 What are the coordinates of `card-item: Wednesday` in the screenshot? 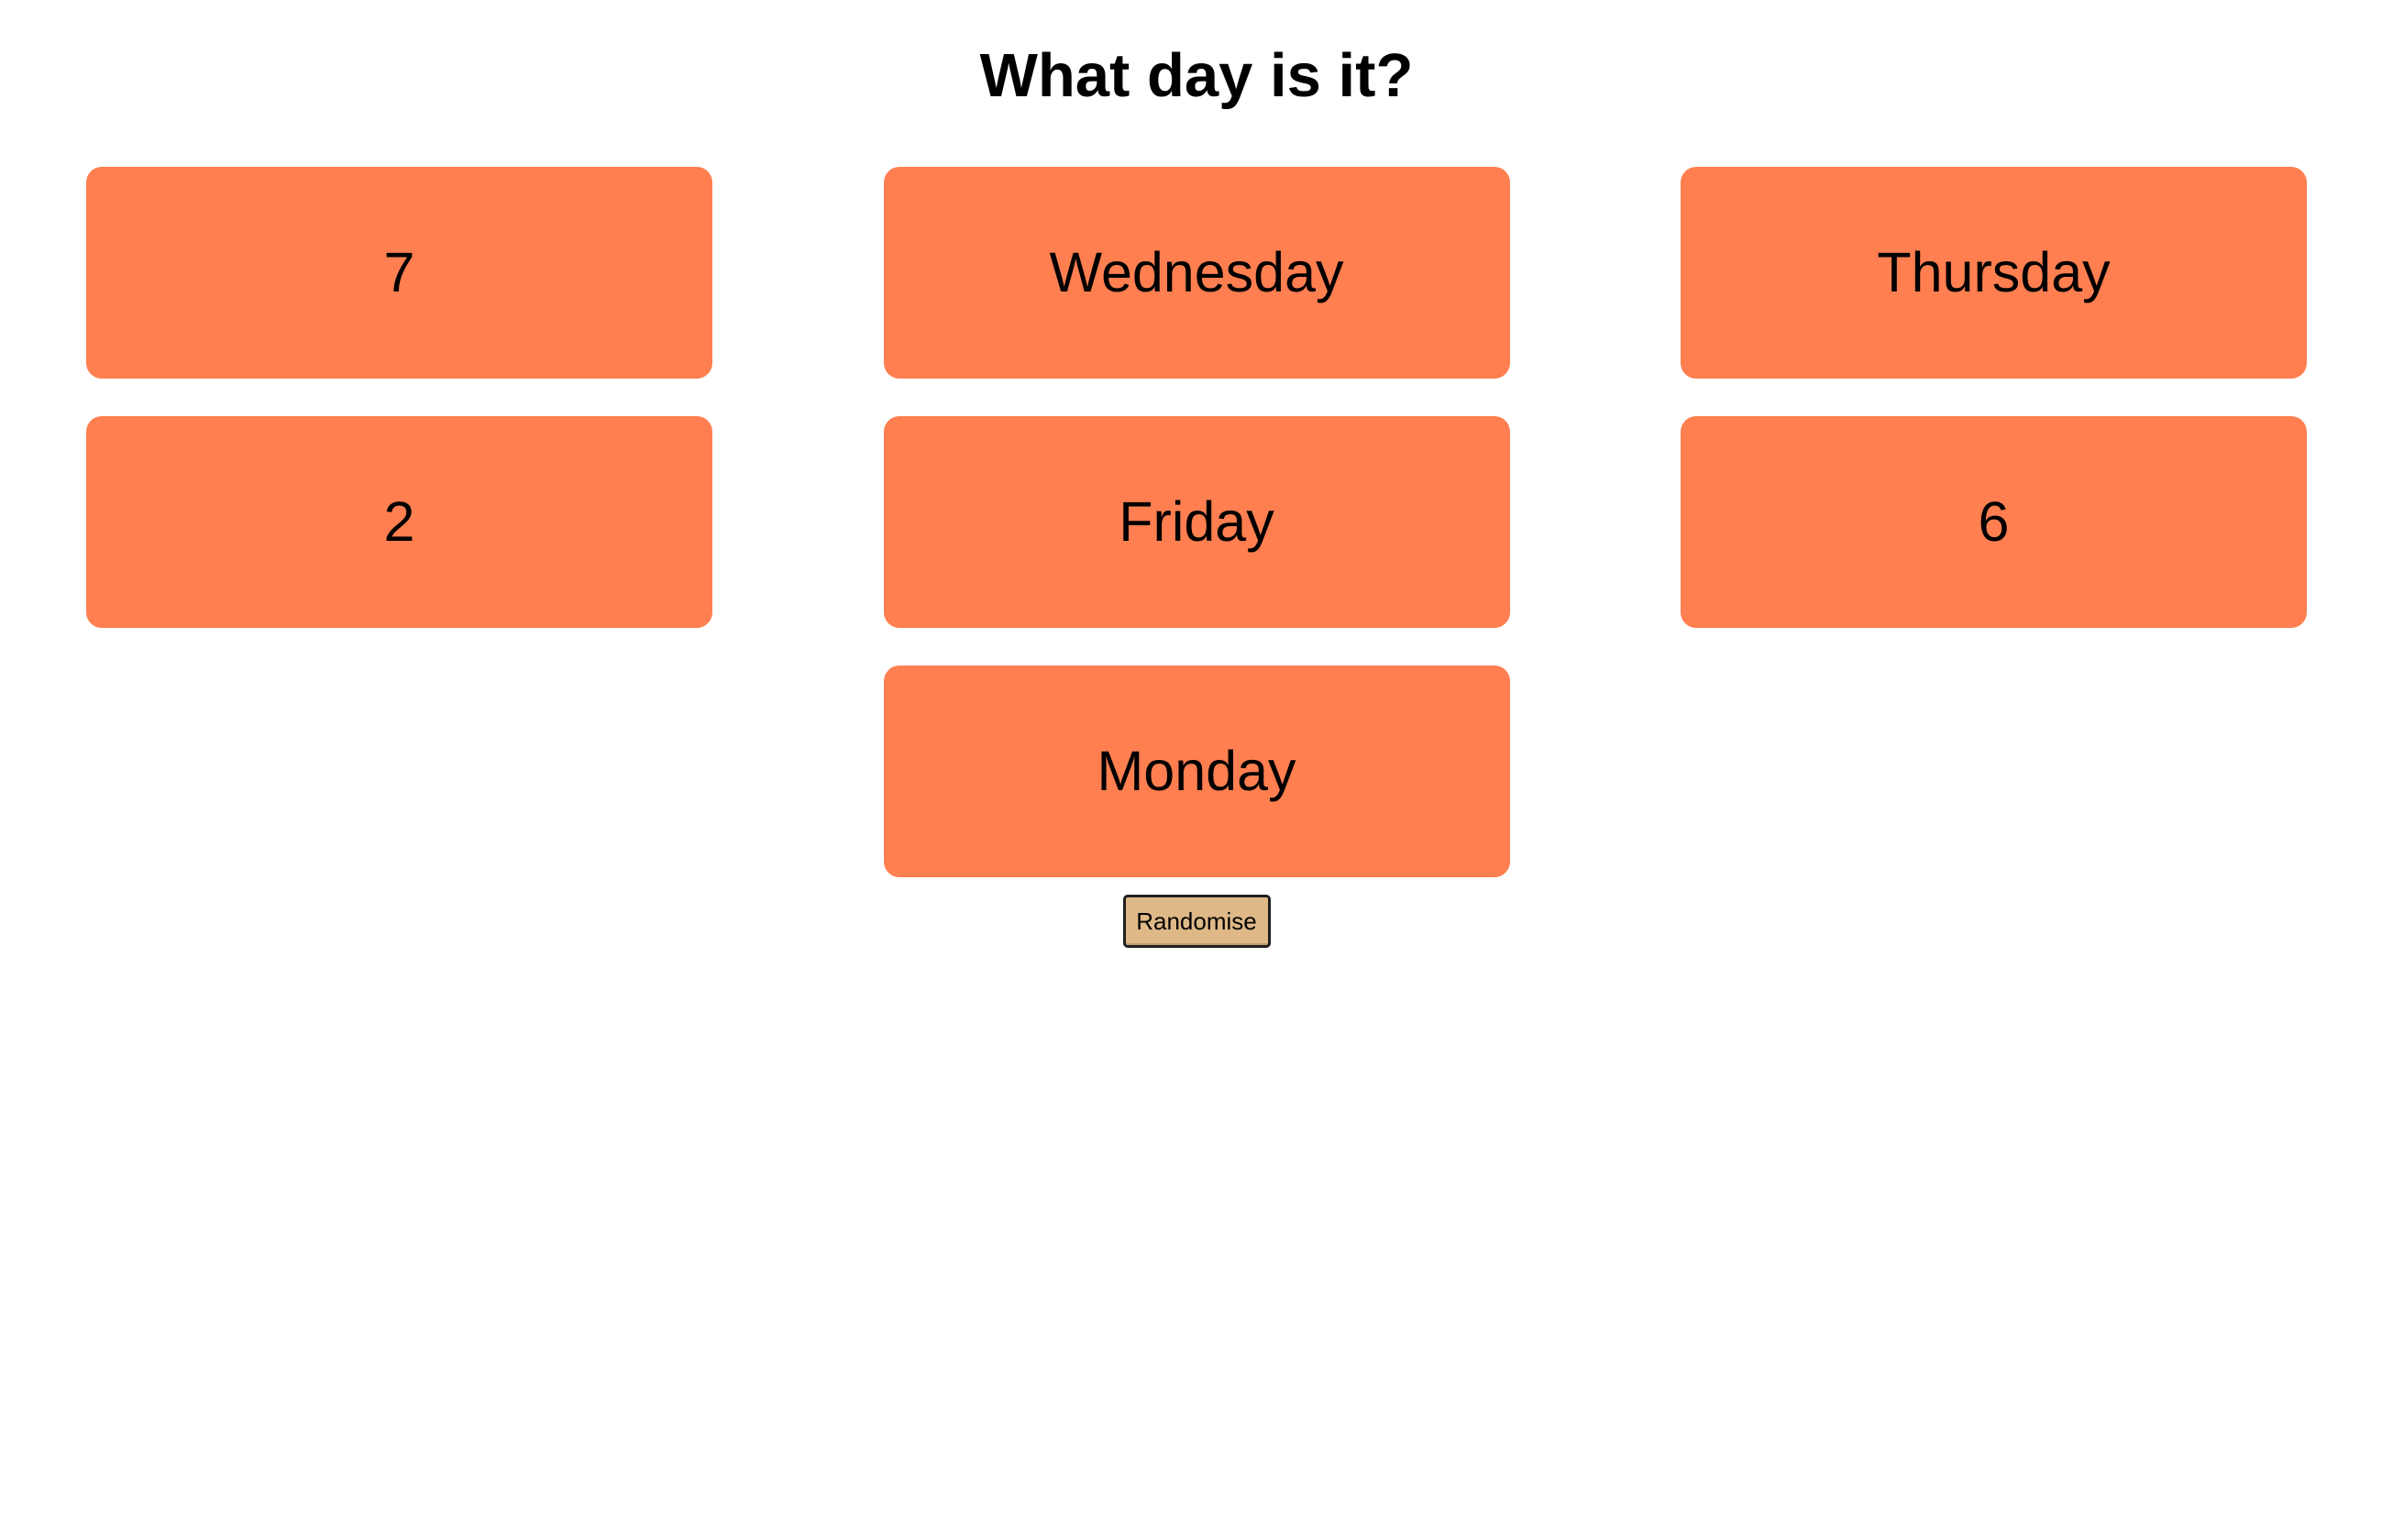 It's located at (1196, 273).